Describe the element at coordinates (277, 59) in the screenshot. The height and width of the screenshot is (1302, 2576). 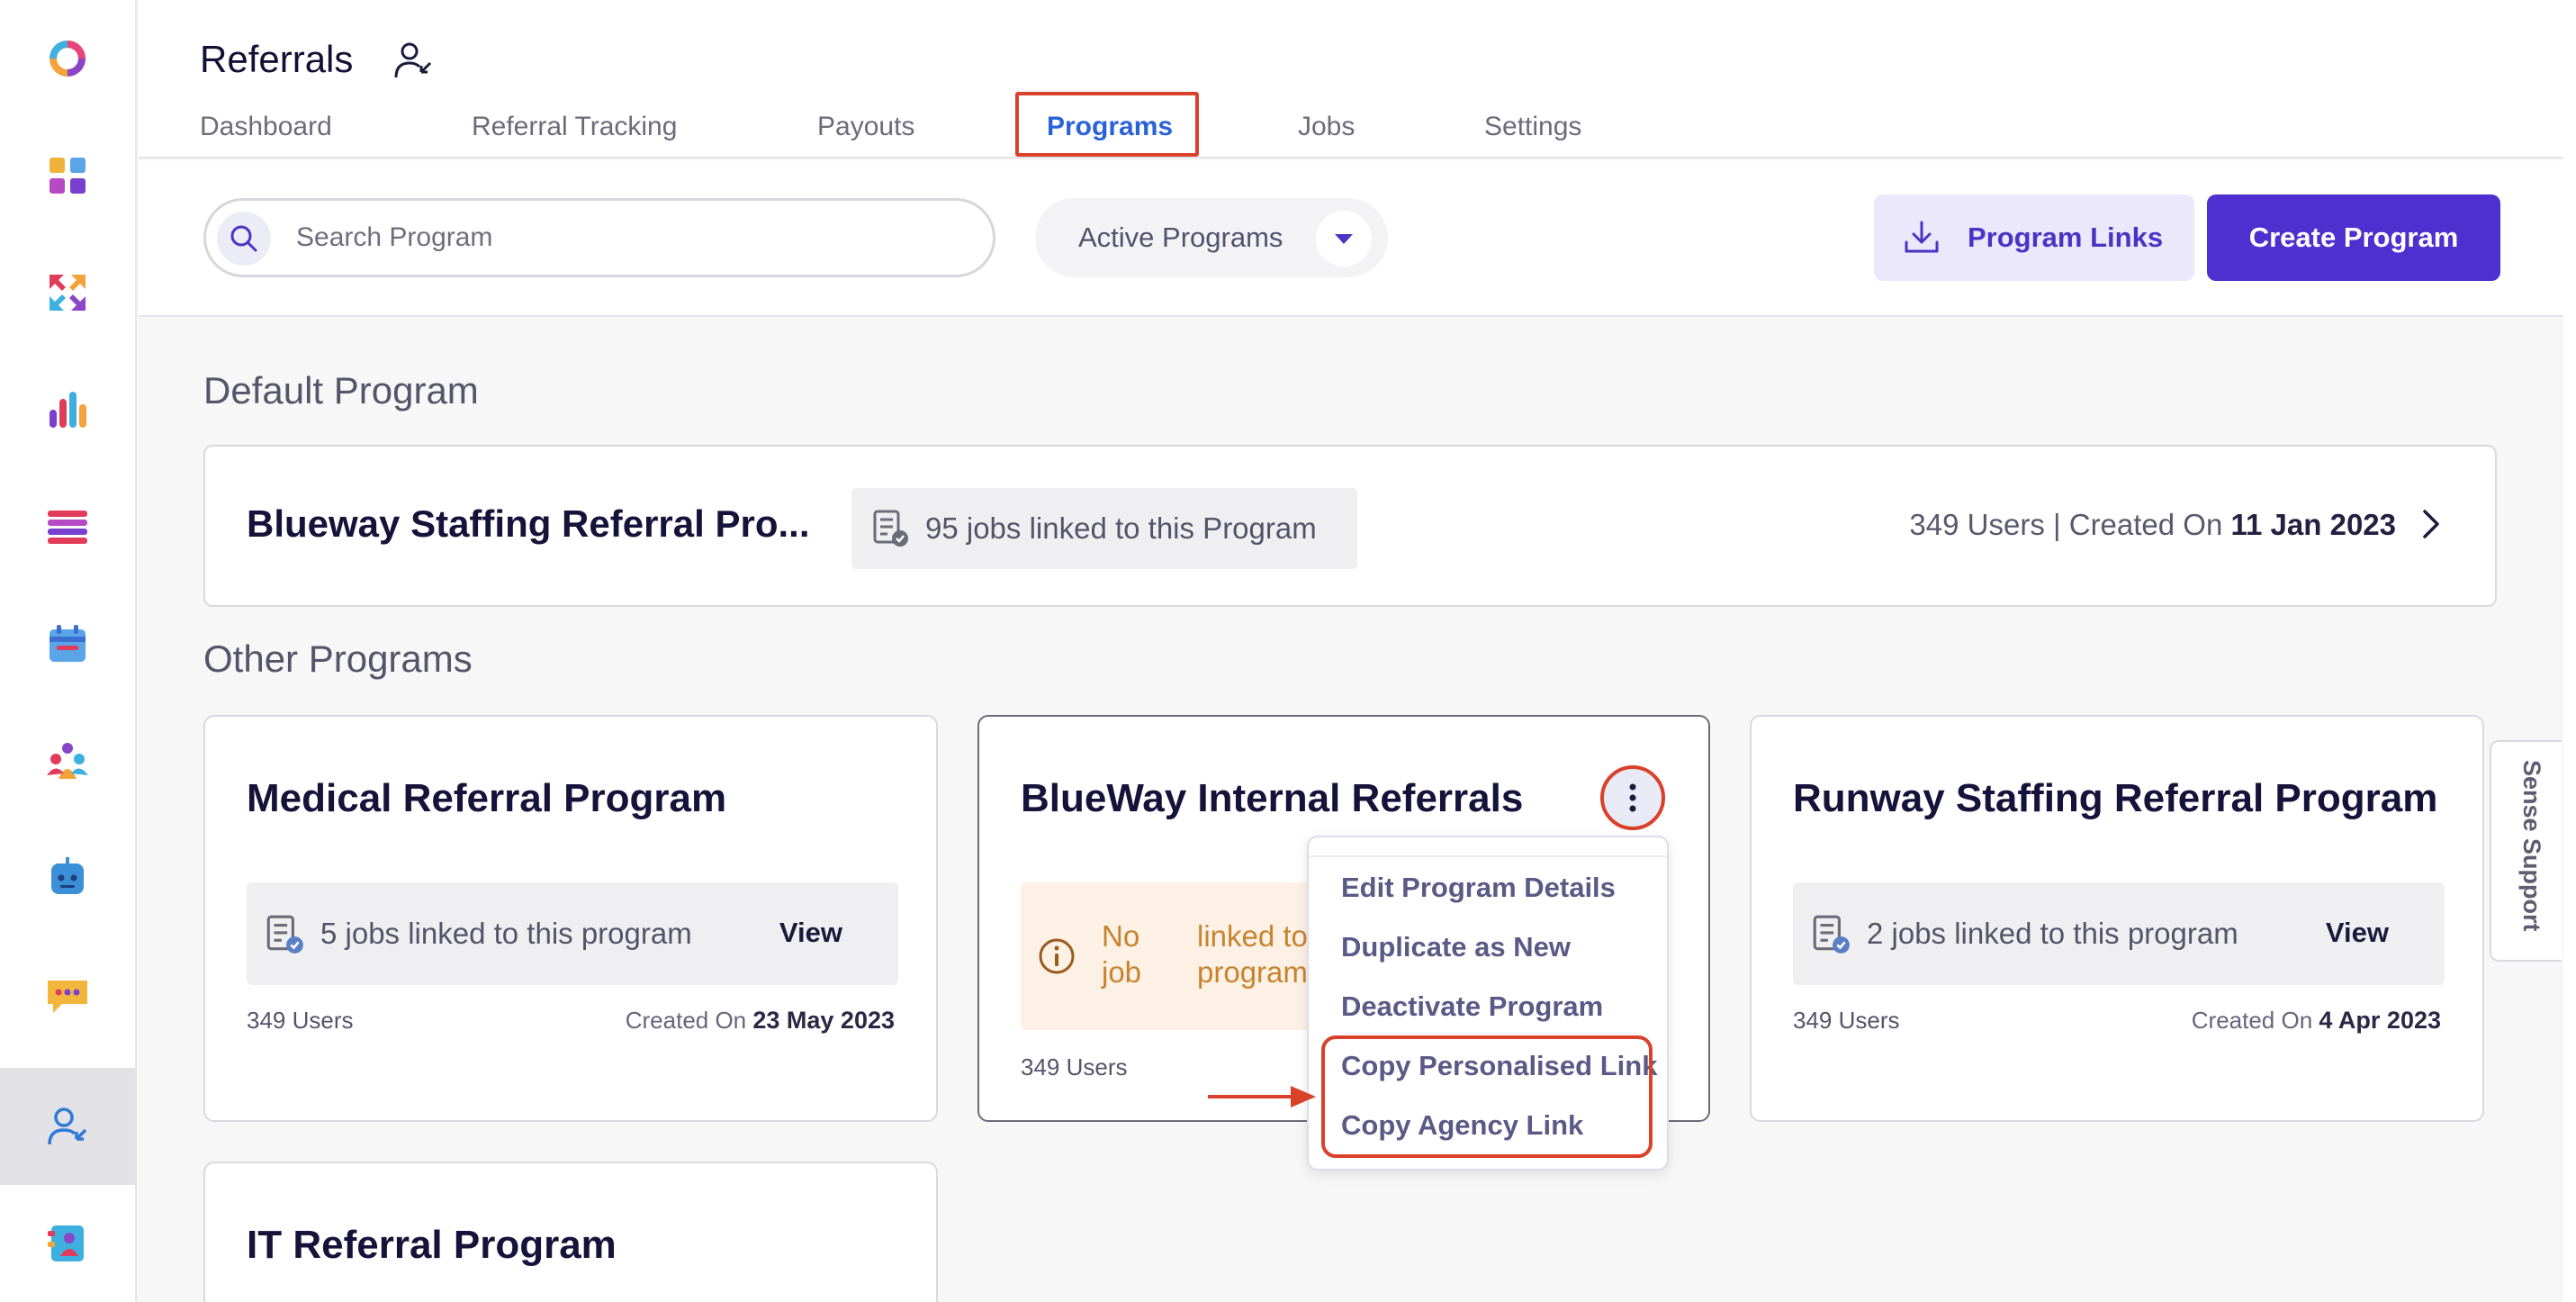
I see `page-title: Referrals` at that location.